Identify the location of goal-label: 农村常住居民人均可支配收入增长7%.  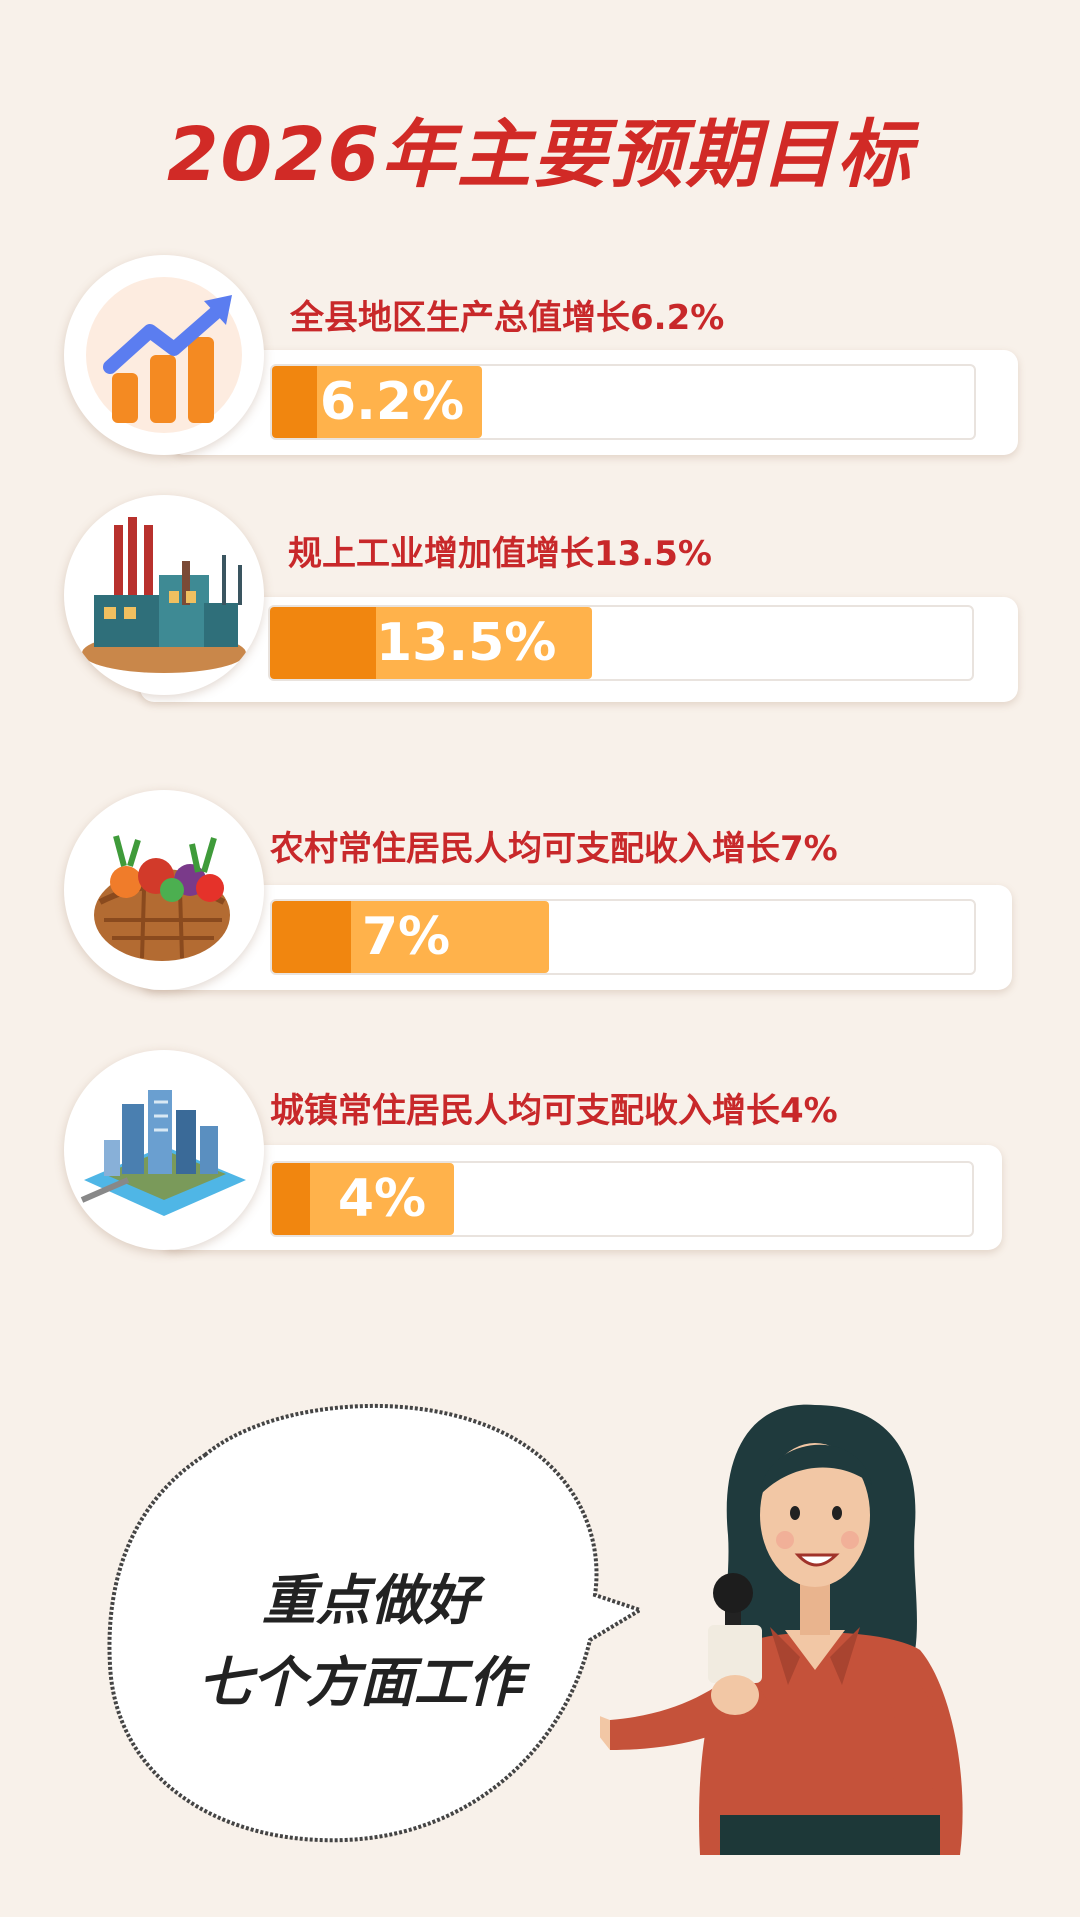
(554, 849).